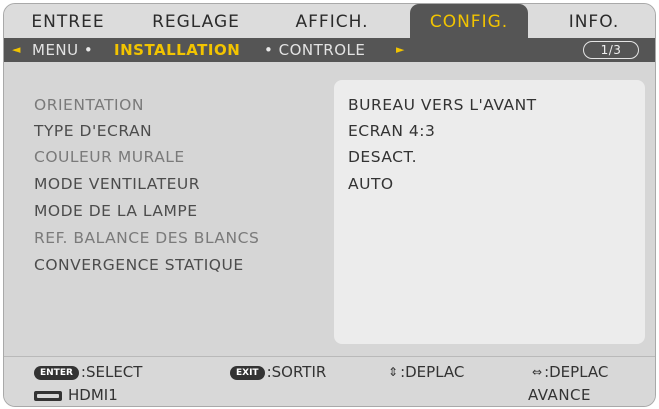 This screenshot has width=659, height=409. What do you see at coordinates (383, 157) in the screenshot?
I see `value-couleur-murale: DESACT.` at bounding box center [383, 157].